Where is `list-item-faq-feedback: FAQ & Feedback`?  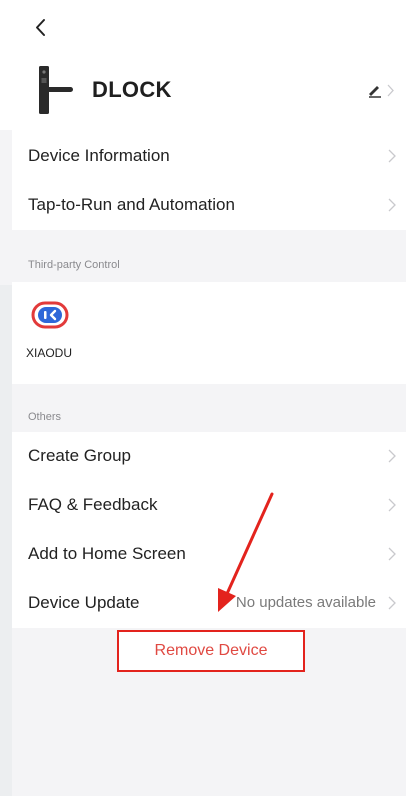 list-item-faq-feedback: FAQ & Feedback is located at coordinates (209, 506).